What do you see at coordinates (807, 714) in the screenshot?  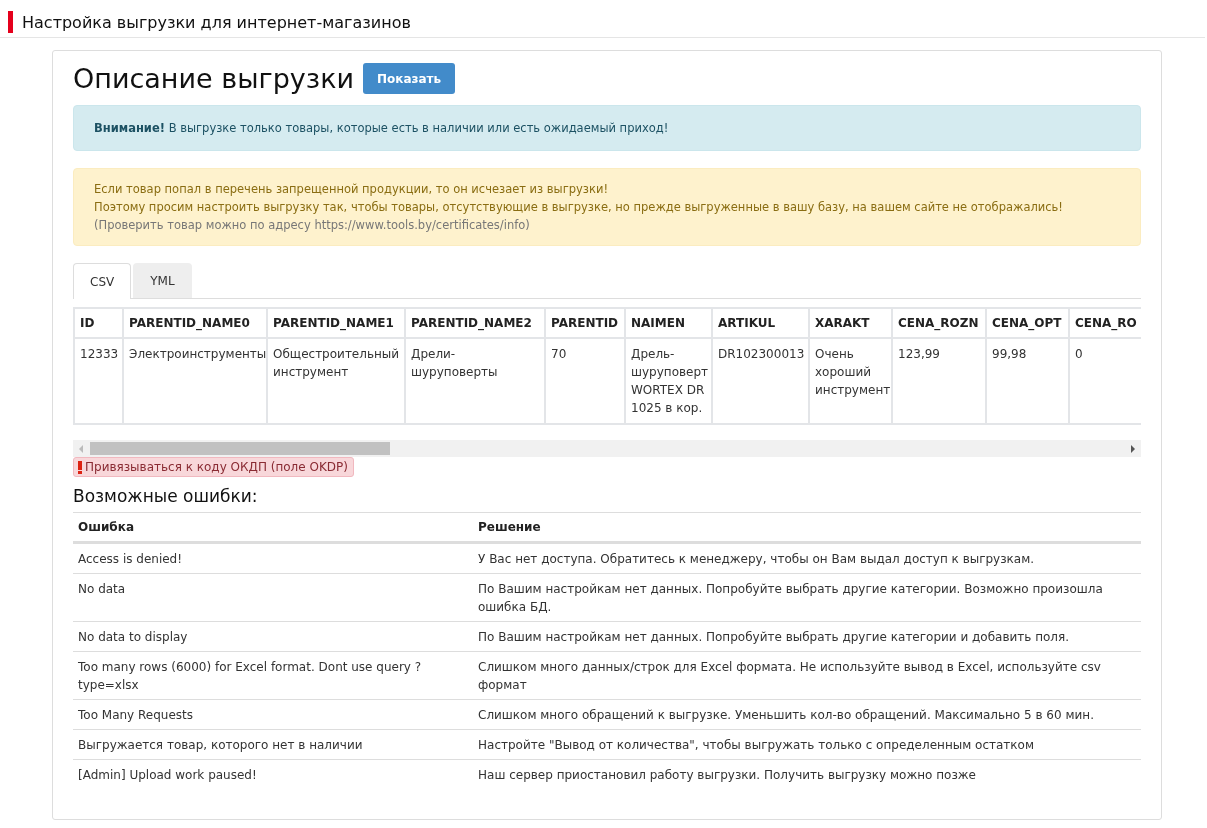 I see `table-cell: Слишком много обращений к выгрузке. Уменьшить кол-во обращений. Максимально 5 в 60 мин.` at bounding box center [807, 714].